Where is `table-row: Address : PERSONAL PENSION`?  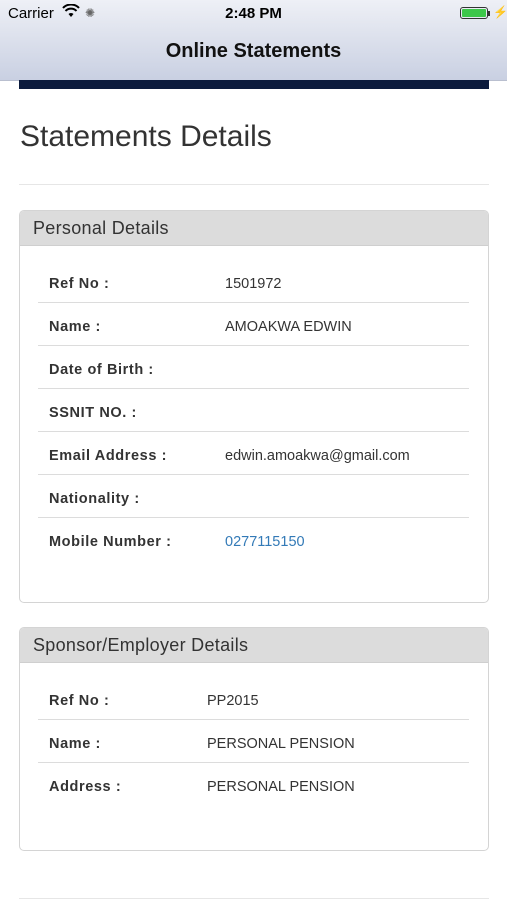
table-row: Address : PERSONAL PENSION is located at coordinates (253, 784).